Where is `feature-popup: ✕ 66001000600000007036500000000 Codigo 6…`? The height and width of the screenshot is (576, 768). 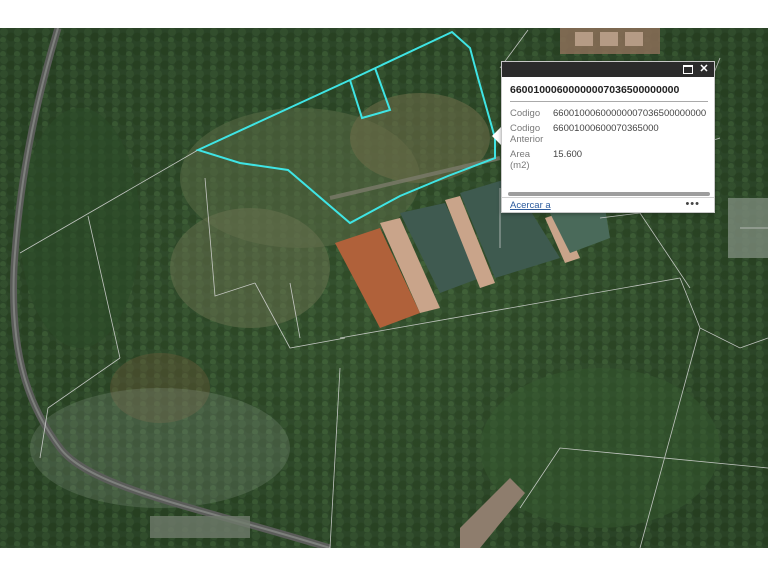
feature-popup: ✕ 66001000600000007036500000000 Codigo 6… is located at coordinates (608, 137).